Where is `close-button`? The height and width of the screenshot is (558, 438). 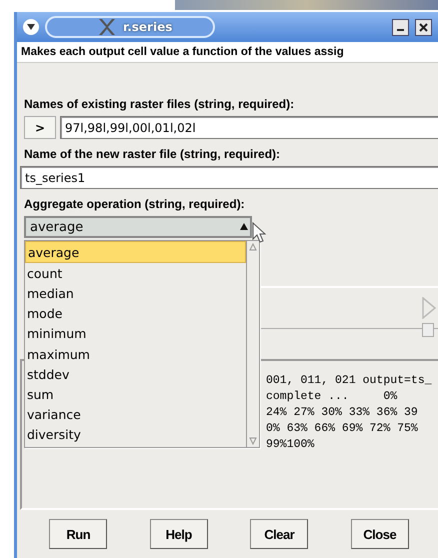
close-button is located at coordinates (423, 27).